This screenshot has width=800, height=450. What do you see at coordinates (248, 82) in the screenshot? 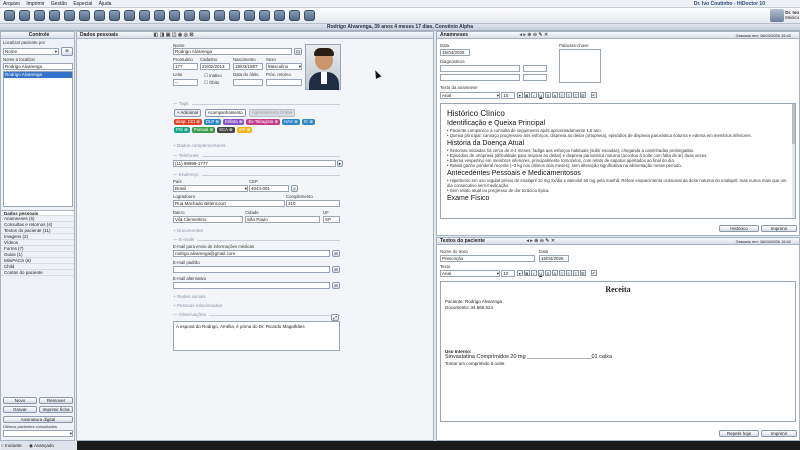
I see `data-obito-input` at bounding box center [248, 82].